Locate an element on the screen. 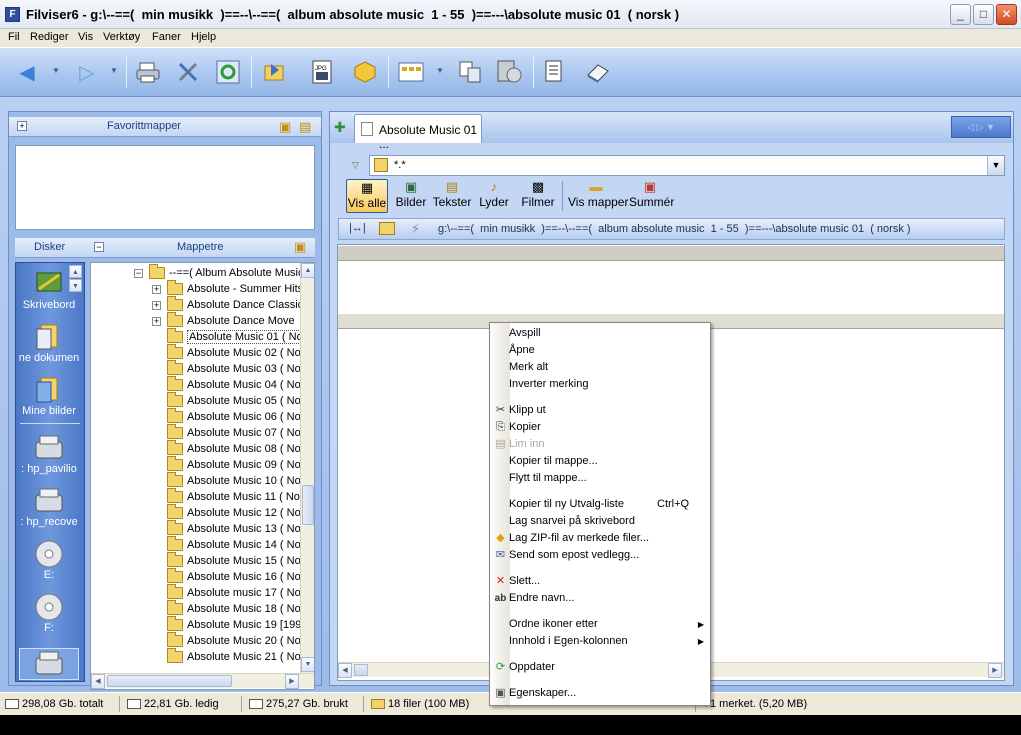 This screenshot has width=1021, height=735. favorites-expand-button: + is located at coordinates (22, 126).